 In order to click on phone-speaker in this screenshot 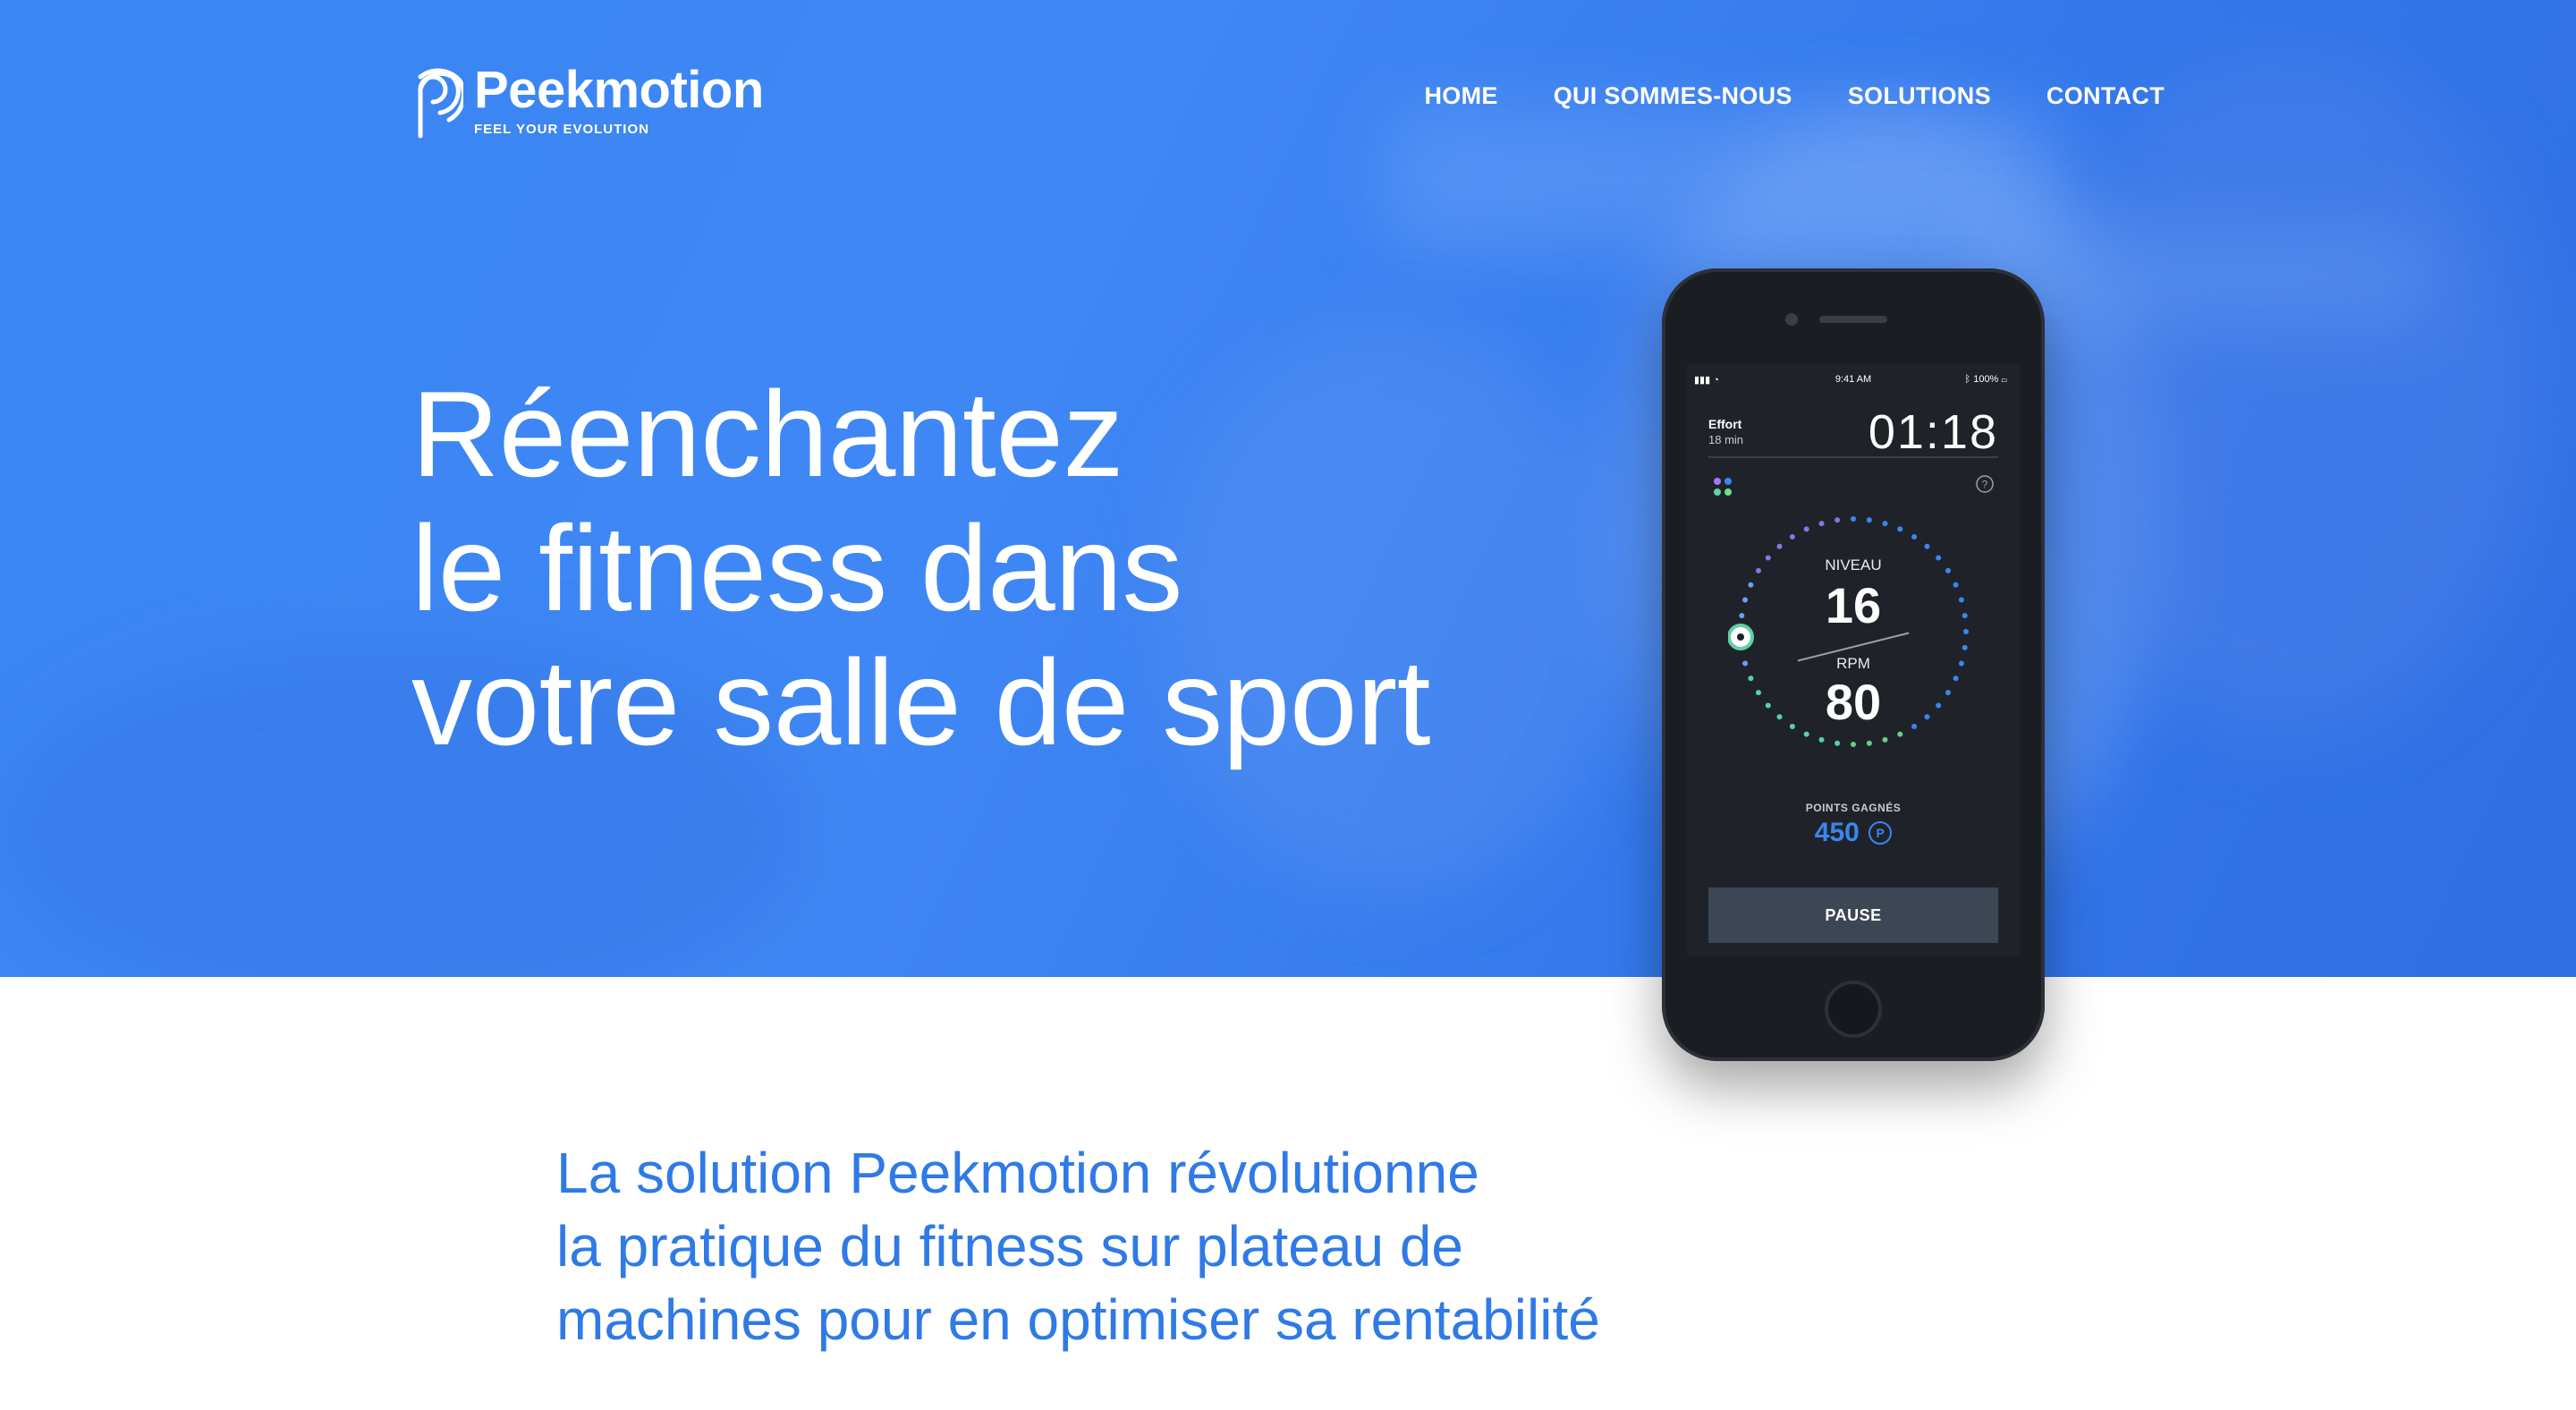, I will do `click(1853, 320)`.